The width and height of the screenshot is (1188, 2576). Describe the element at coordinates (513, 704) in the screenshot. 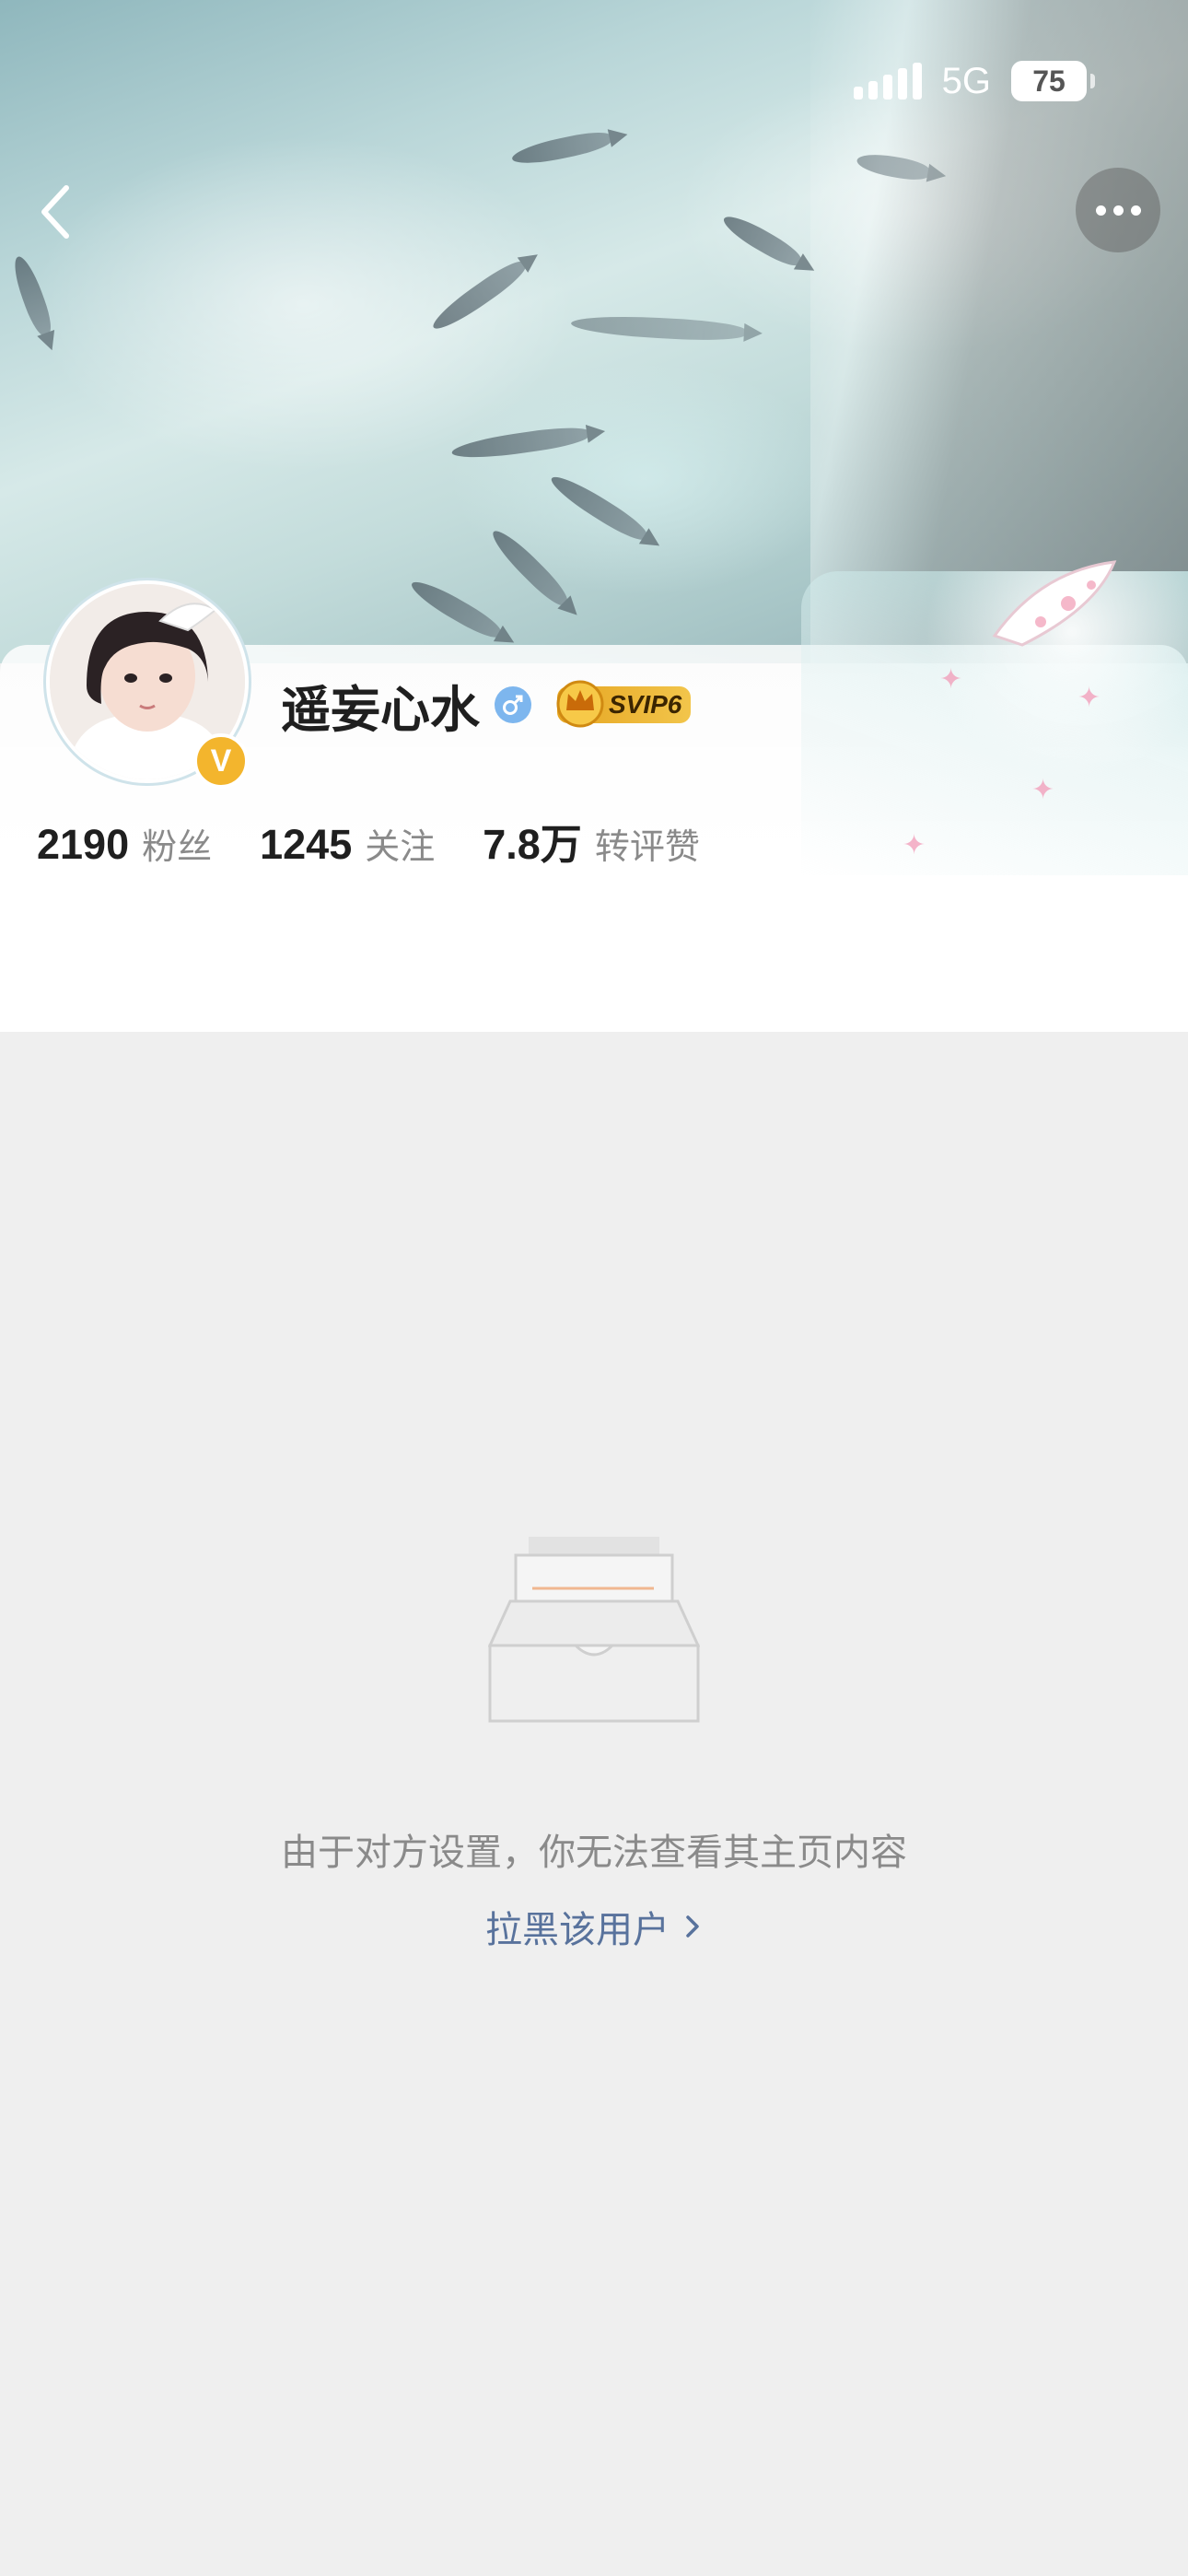

I see `male-icon` at that location.